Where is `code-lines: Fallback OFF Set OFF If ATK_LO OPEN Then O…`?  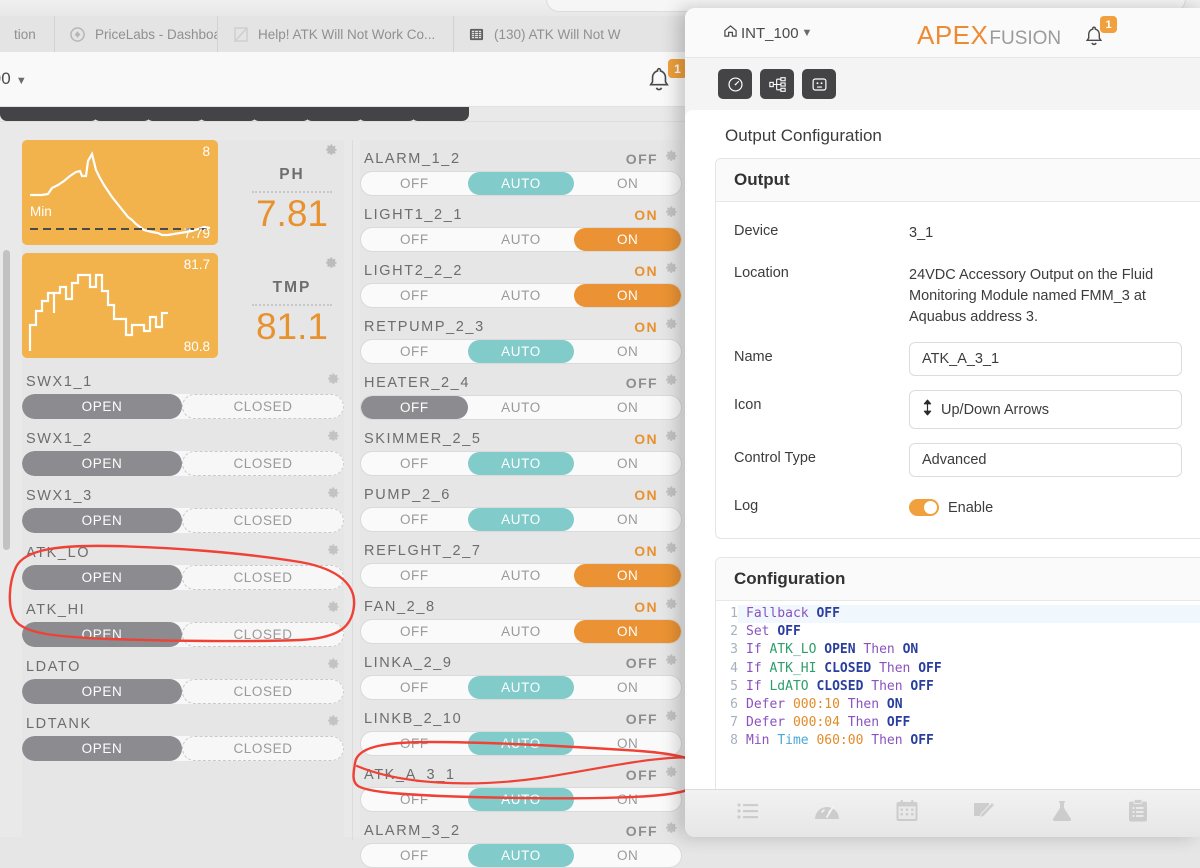 code-lines: Fallback OFF Set OFF If ATK_LO OPEN Then O… is located at coordinates (969, 699).